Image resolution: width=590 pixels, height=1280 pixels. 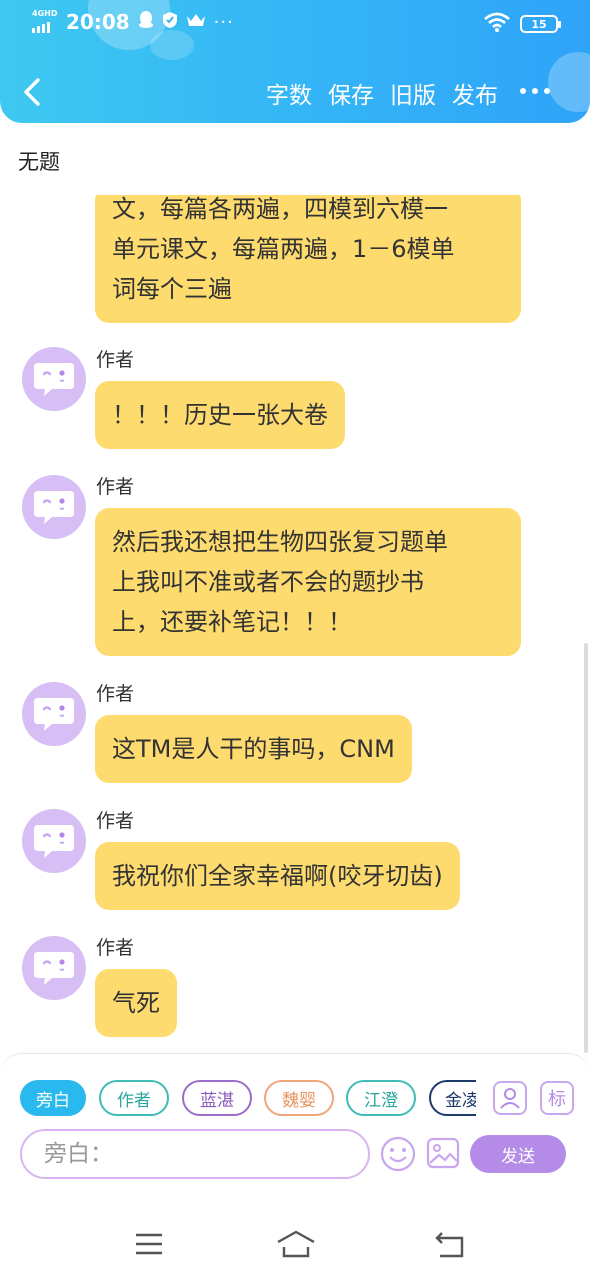 I want to click on smiley-icon, so click(x=398, y=1154).